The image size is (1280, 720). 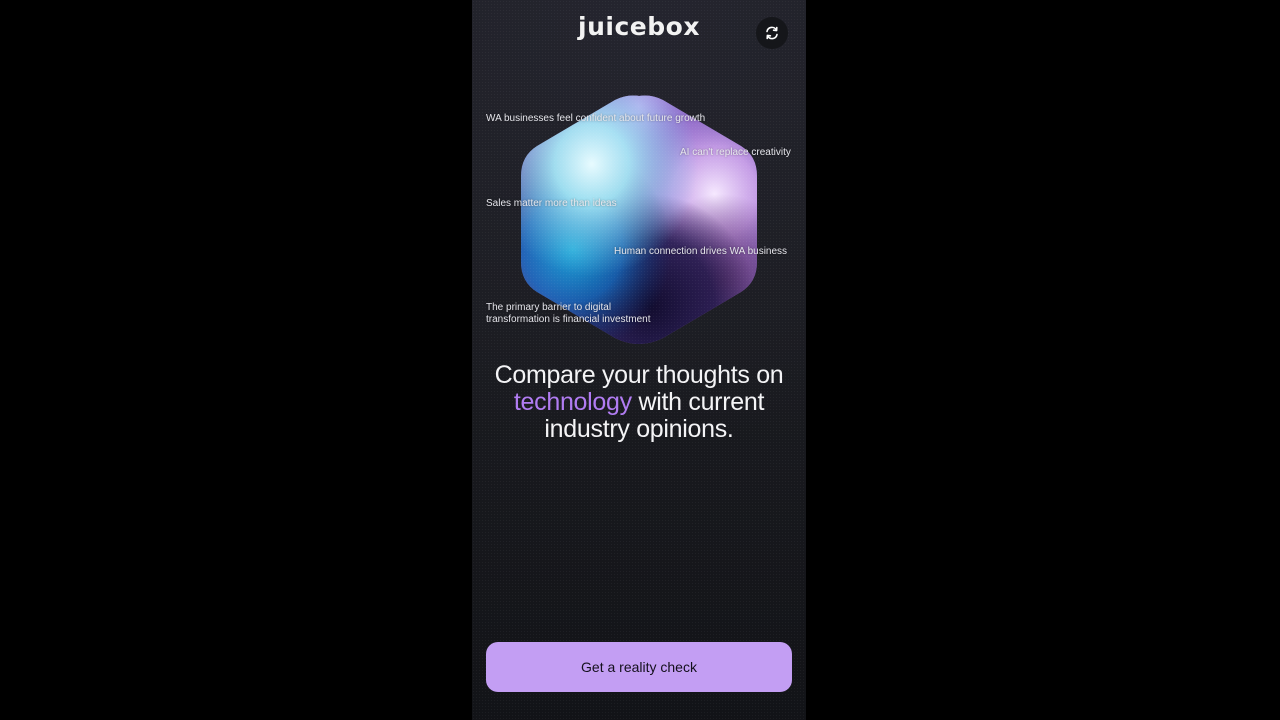 What do you see at coordinates (572, 402) in the screenshot?
I see `headline-accent-word: technology` at bounding box center [572, 402].